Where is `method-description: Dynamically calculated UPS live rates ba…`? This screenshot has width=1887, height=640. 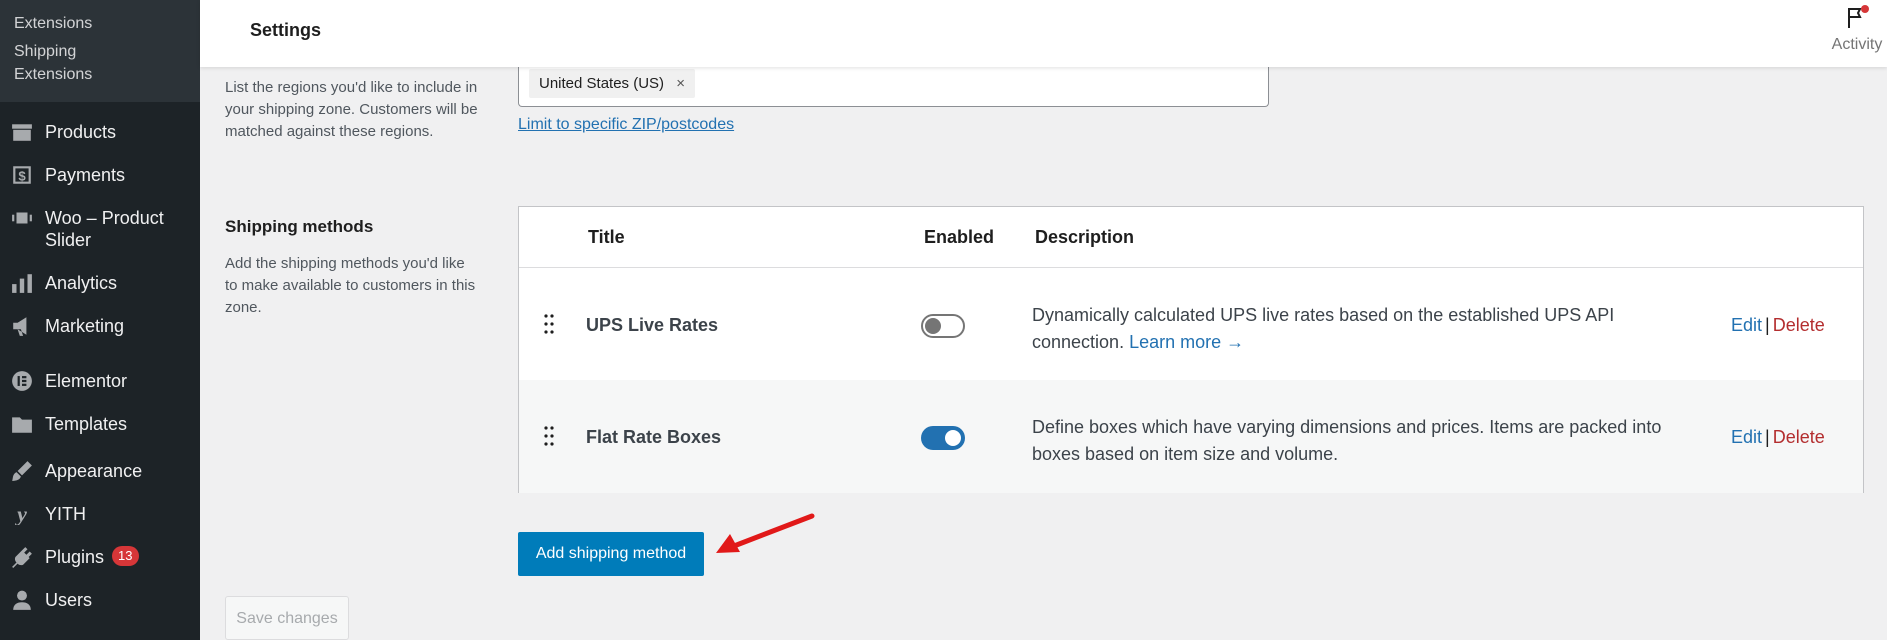 method-description: Dynamically calculated UPS live rates ba… is located at coordinates (1352, 329).